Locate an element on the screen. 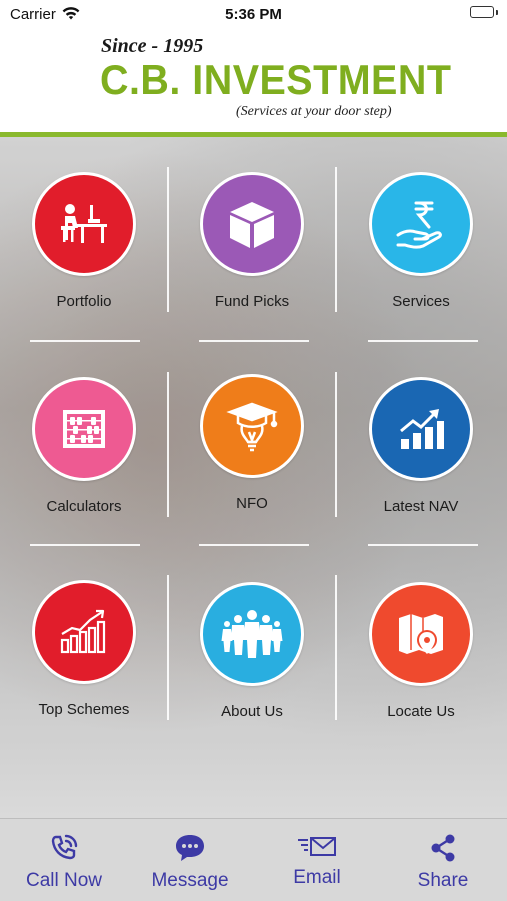  nav-label: Email is located at coordinates (317, 877).